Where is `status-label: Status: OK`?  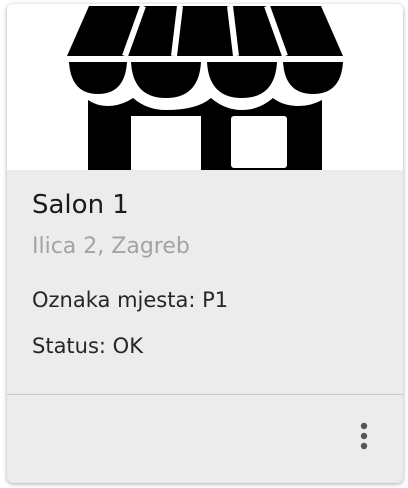
status-label: Status: OK is located at coordinates (87, 346).